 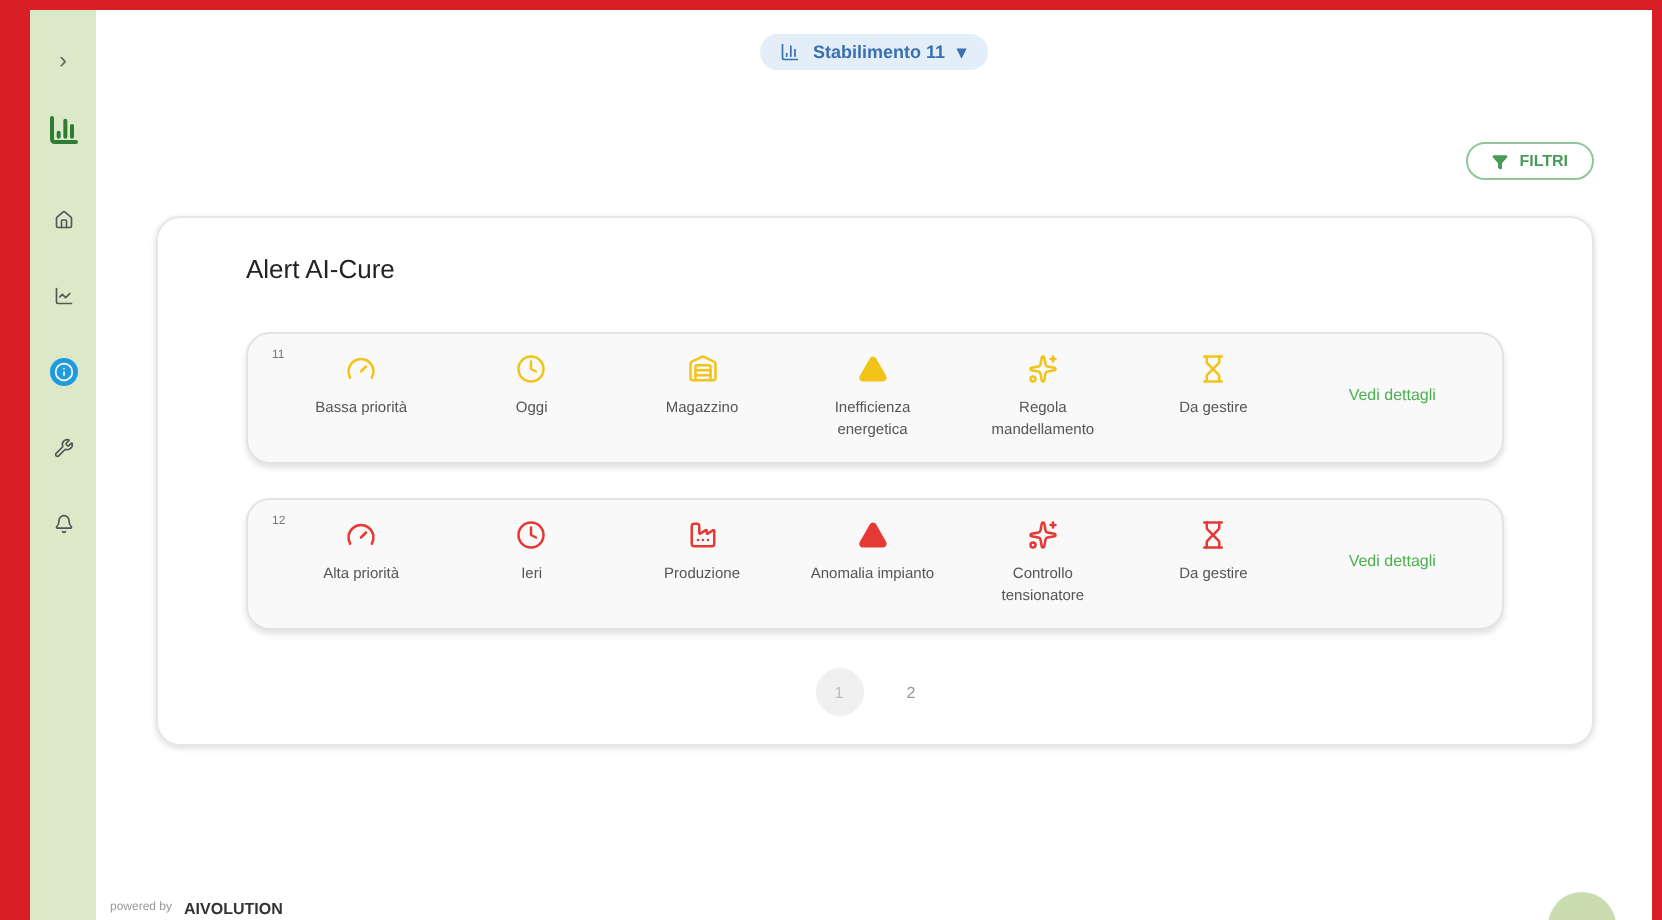 I want to click on card-title: Alert AI-Cure, so click(x=321, y=269).